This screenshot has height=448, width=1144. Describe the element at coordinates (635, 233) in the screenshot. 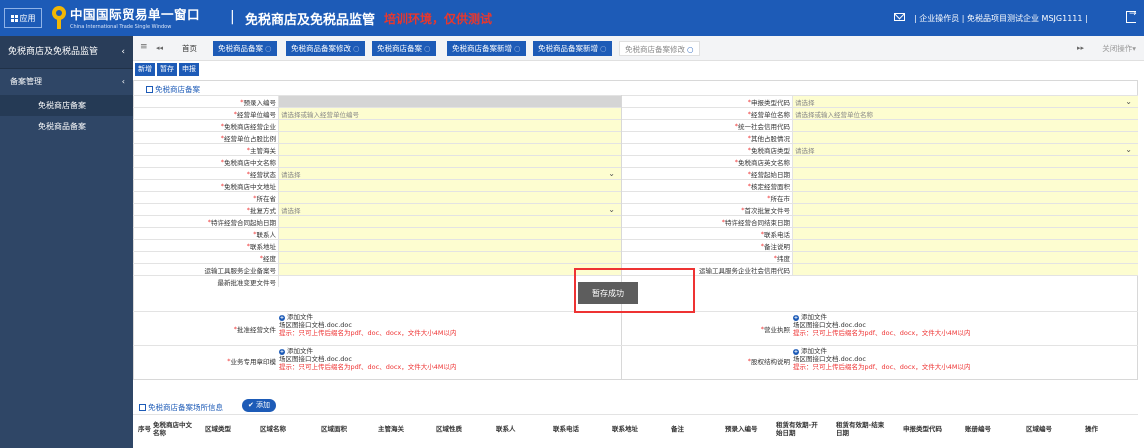

I see `form-row: * 联系人 * 联系电话` at that location.